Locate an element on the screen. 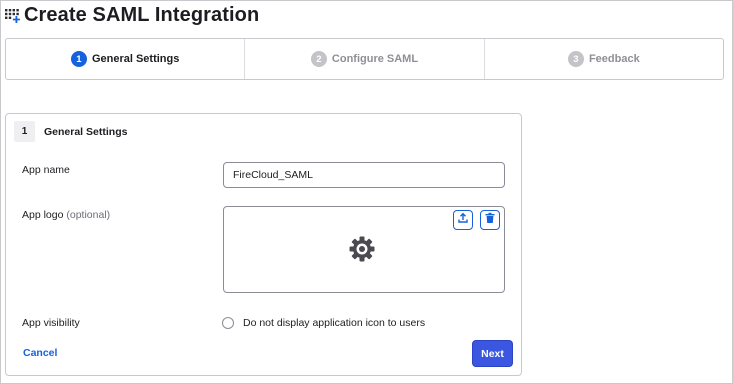  optional-hint: (optional) is located at coordinates (88, 215).